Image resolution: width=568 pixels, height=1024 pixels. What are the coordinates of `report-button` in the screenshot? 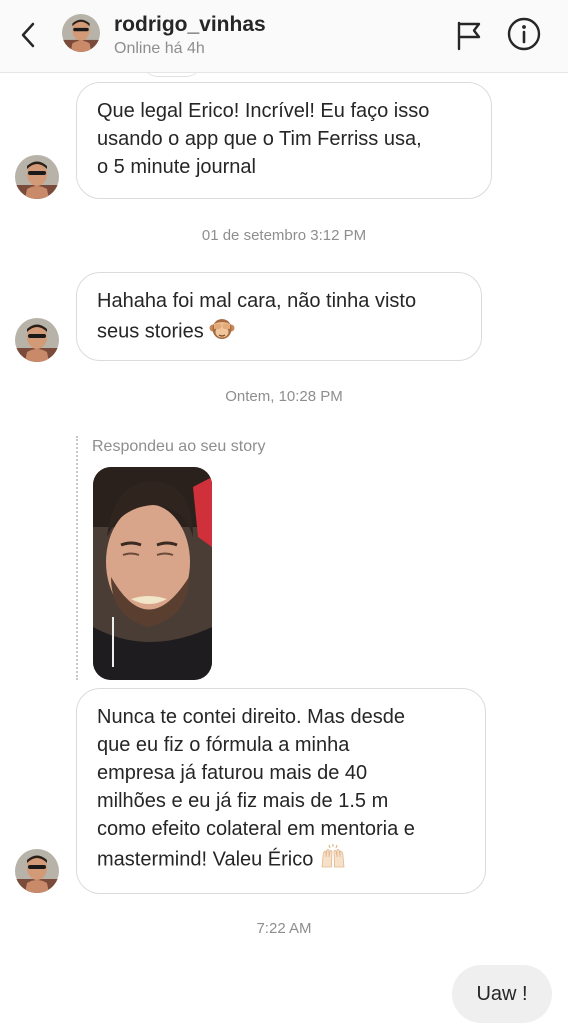 It's located at (468, 35).